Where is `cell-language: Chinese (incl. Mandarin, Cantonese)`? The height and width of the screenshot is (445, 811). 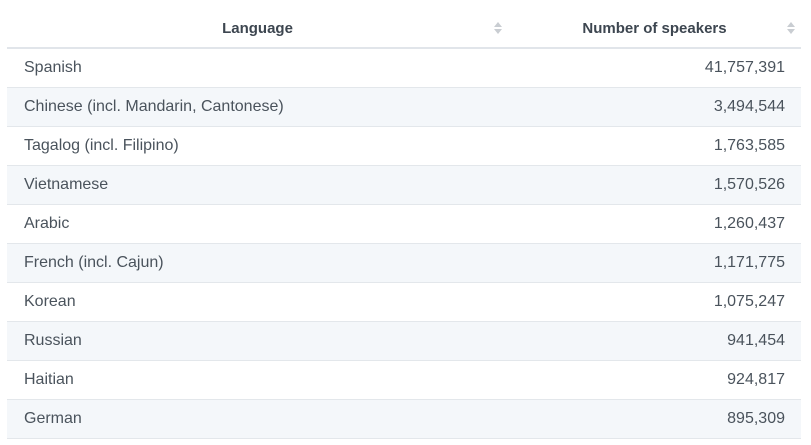 cell-language: Chinese (incl. Mandarin, Cantonese) is located at coordinates (257, 107).